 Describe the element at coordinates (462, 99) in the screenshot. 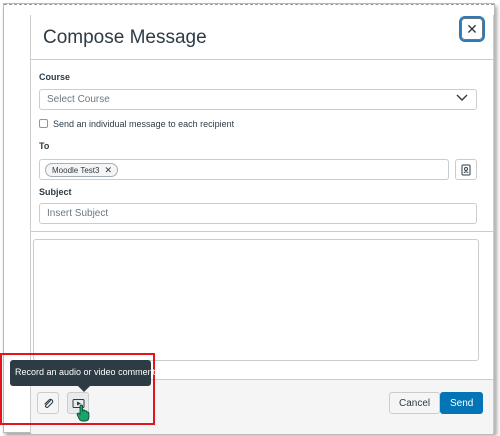

I see `chevron-down-icon` at that location.